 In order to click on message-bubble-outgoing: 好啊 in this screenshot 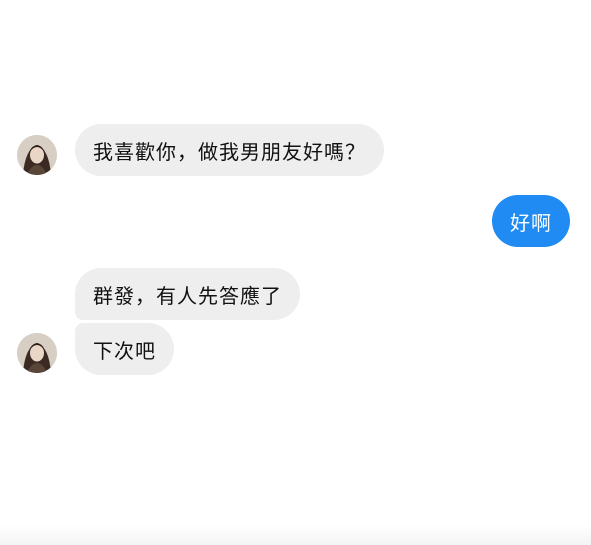, I will do `click(531, 221)`.